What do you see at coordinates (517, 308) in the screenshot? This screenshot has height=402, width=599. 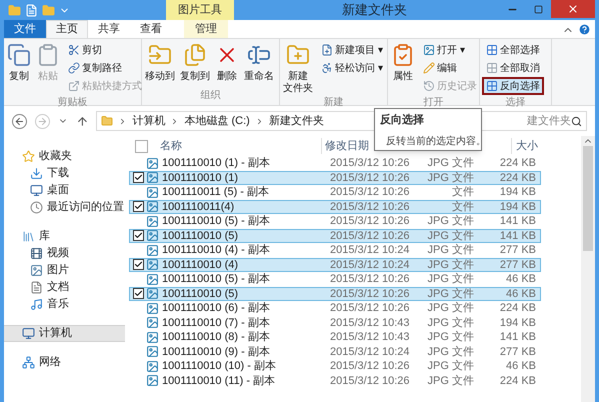 I see `file-size: 224 KB` at bounding box center [517, 308].